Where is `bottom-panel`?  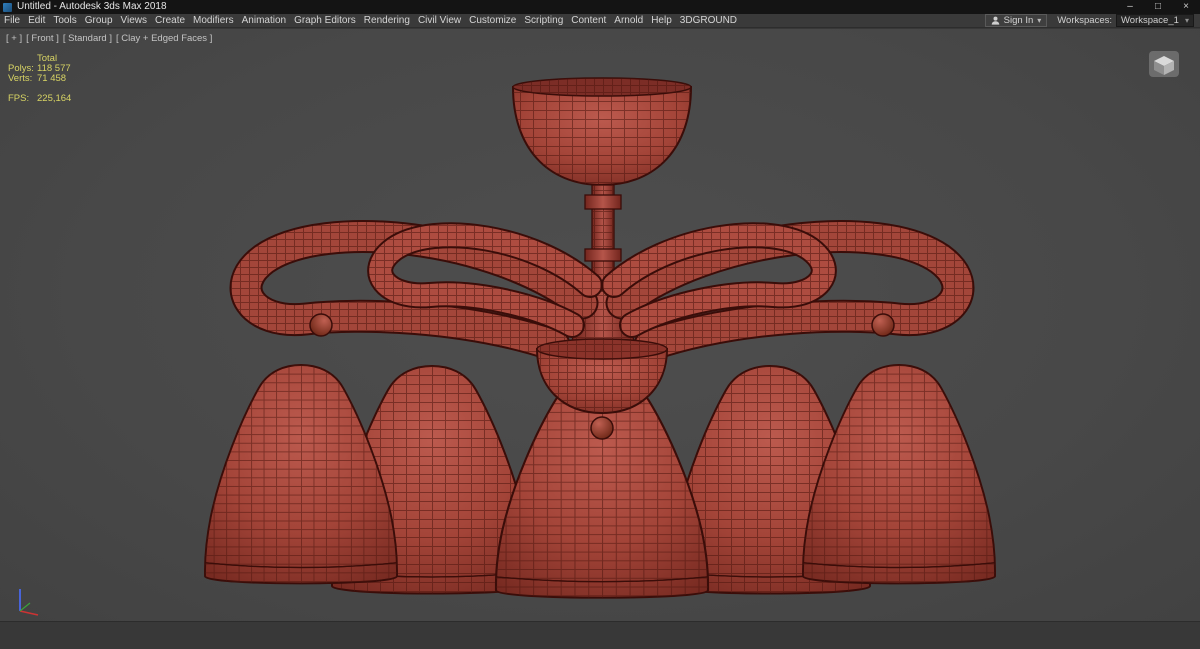
bottom-panel is located at coordinates (600, 635).